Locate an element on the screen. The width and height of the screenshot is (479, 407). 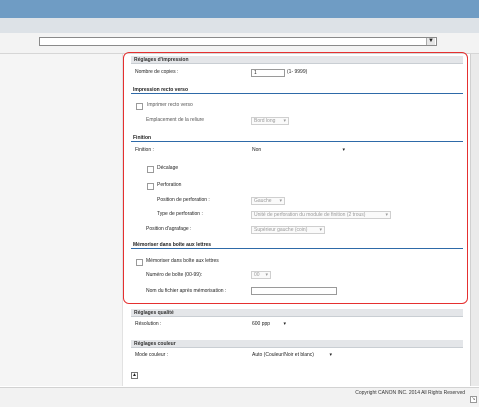
color-mode-select: Auto (Couleur/Noir et blanc) ▾ is located at coordinates (293, 356).